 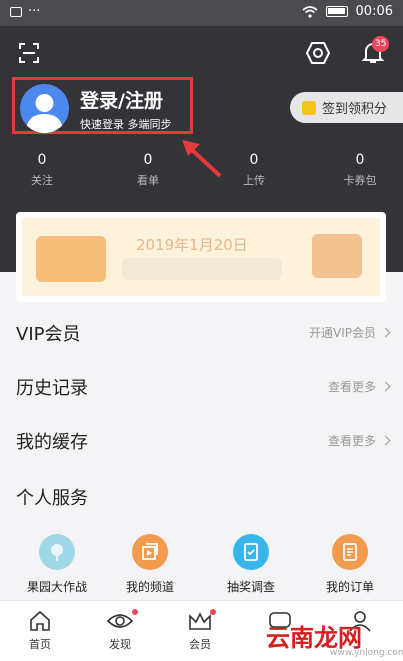 I want to click on user-avatar-icon, so click(x=44, y=113).